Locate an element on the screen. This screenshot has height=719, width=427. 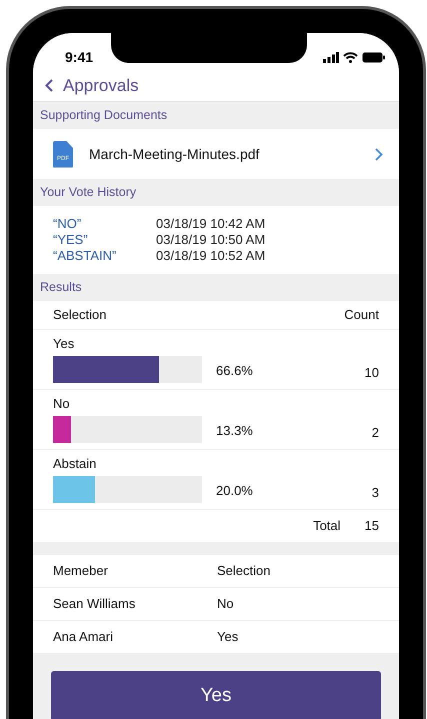
table-cell-text: Yes is located at coordinates (227, 637).